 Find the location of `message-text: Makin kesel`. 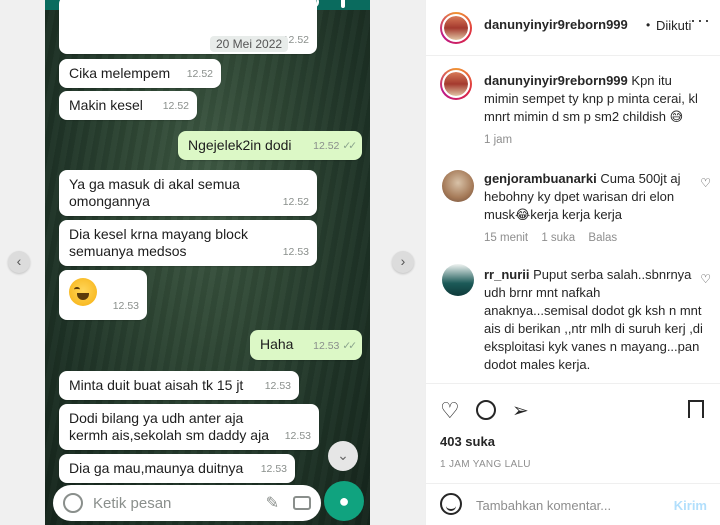

message-text: Makin kesel is located at coordinates (106, 105).